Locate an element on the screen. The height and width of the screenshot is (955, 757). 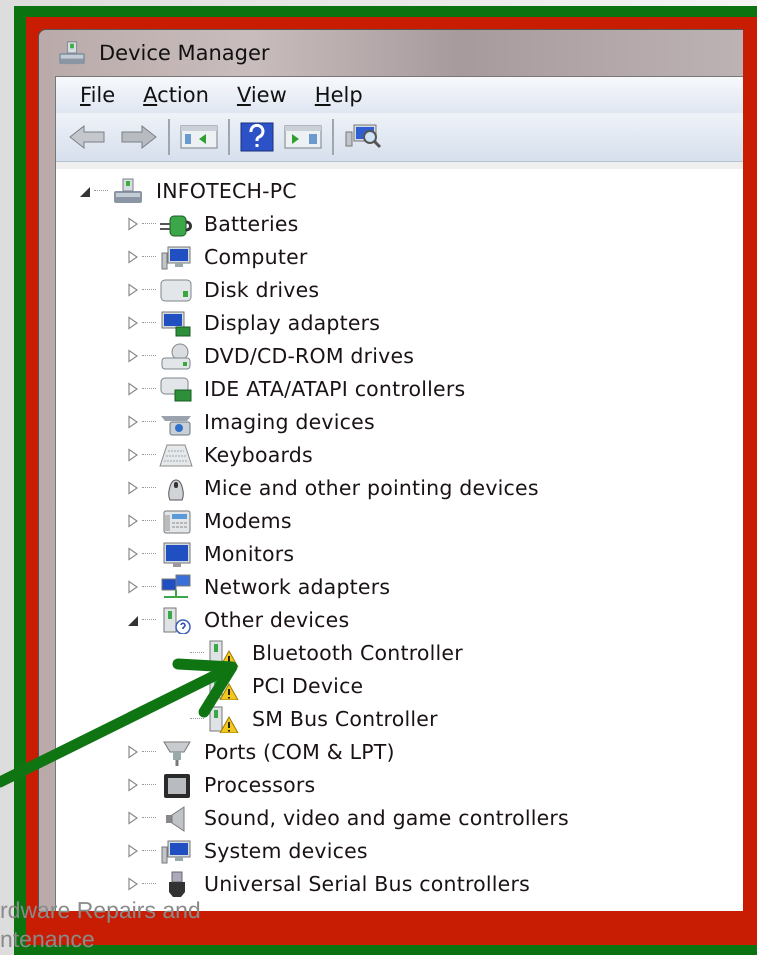
tree-item: Ports (COM & LPT) is located at coordinates (299, 752).